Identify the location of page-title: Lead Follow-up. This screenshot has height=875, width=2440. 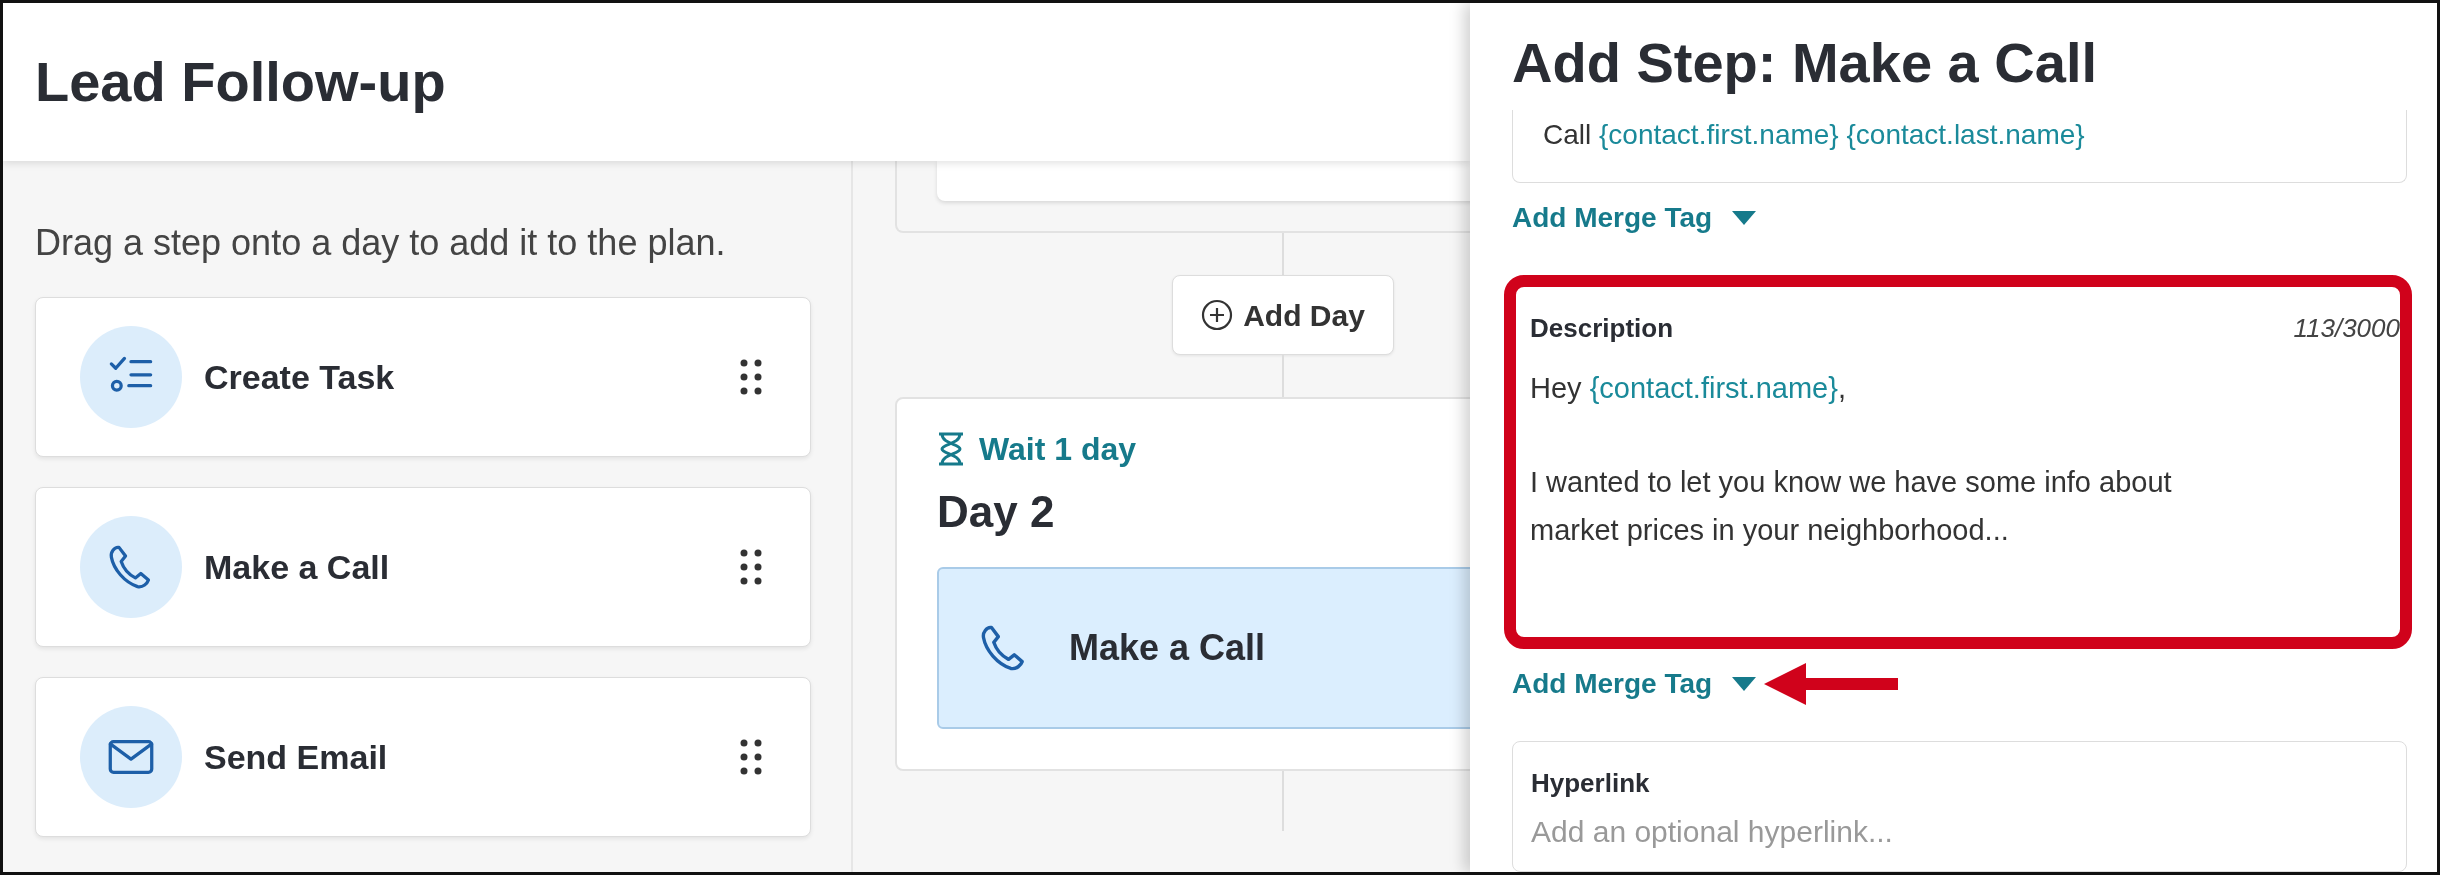
(240, 82).